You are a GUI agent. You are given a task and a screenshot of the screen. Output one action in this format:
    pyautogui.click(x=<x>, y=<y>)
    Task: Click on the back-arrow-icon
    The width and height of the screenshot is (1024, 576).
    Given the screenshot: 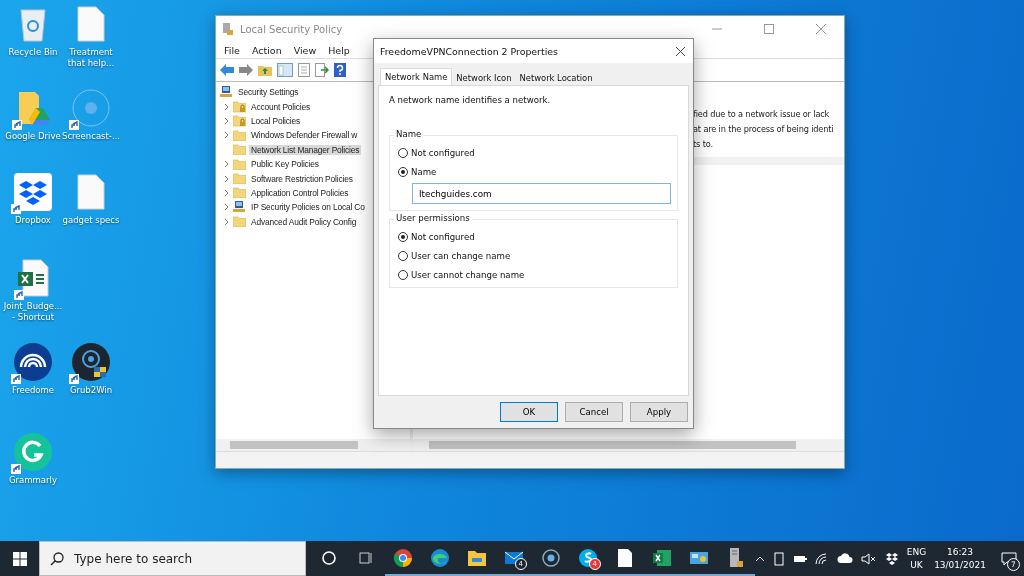 What is the action you would take?
    pyautogui.click(x=227, y=70)
    